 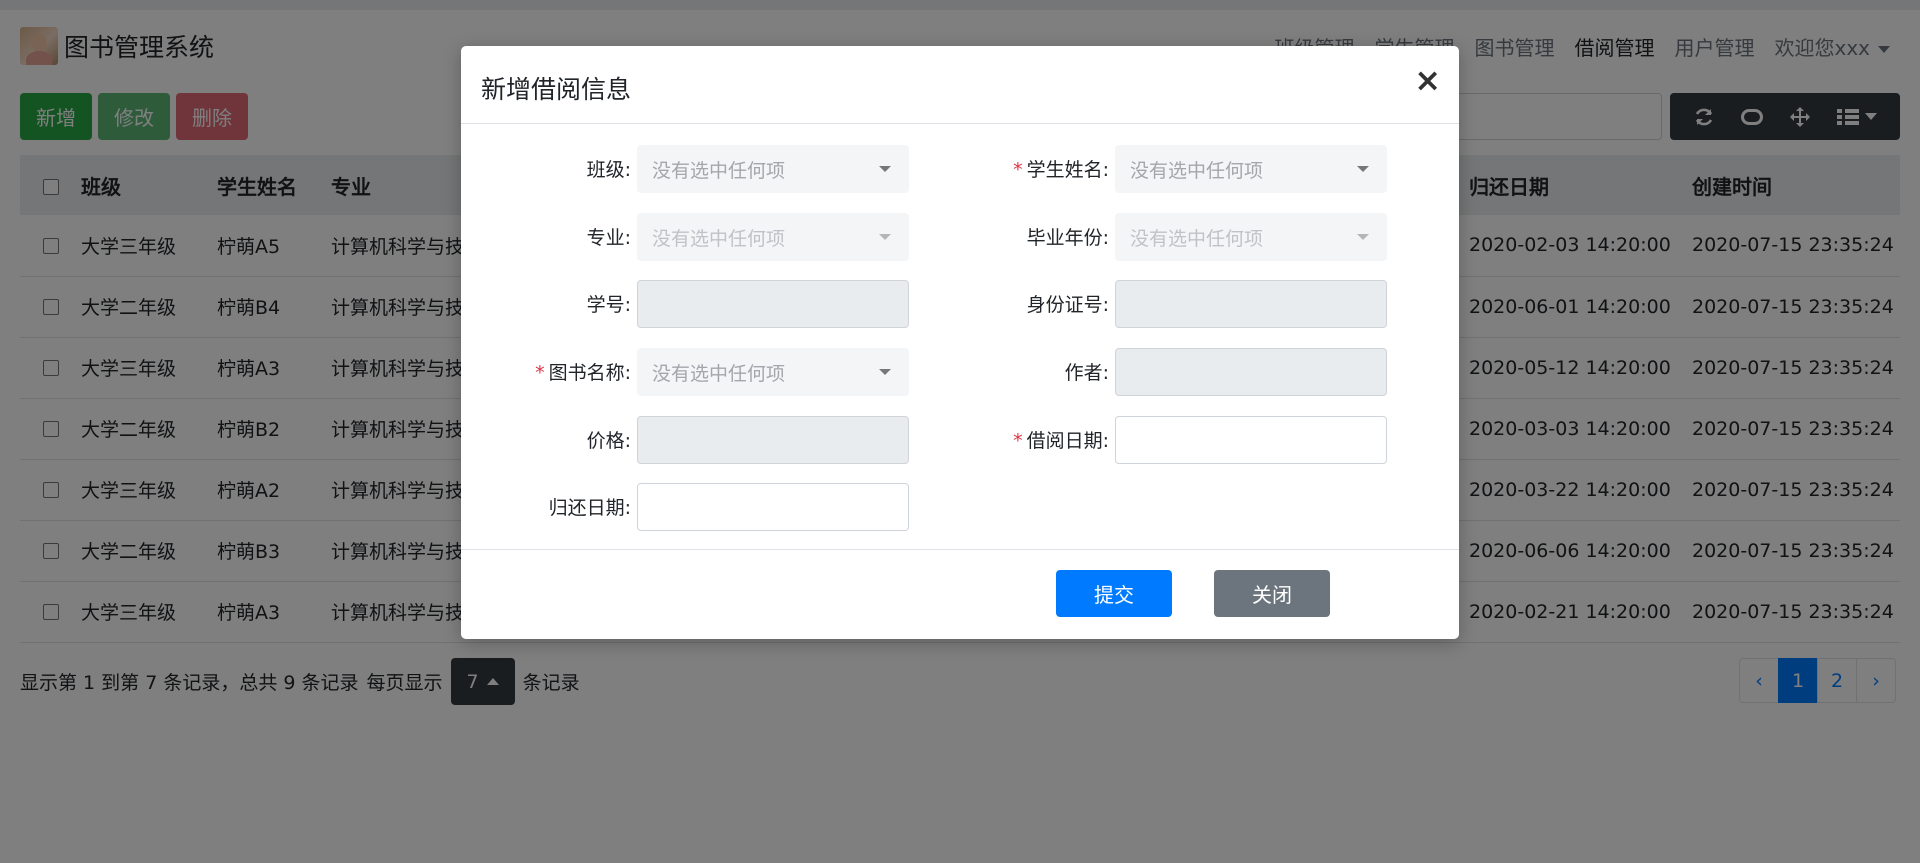 What do you see at coordinates (589, 508) in the screenshot?
I see `label-return-date: 归还日期:` at bounding box center [589, 508].